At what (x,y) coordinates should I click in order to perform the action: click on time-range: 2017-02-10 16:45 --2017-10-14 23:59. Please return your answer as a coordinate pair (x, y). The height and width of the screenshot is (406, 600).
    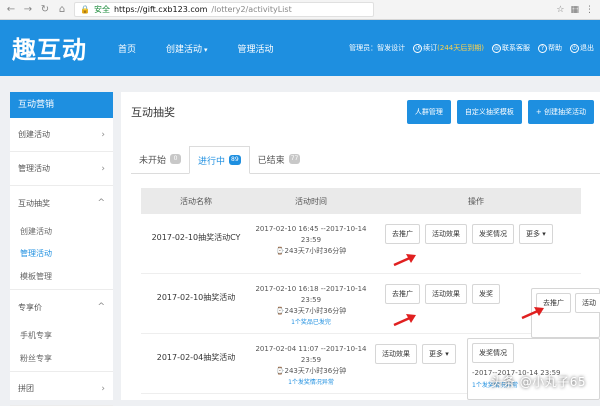
    Looking at the image, I should click on (311, 235).